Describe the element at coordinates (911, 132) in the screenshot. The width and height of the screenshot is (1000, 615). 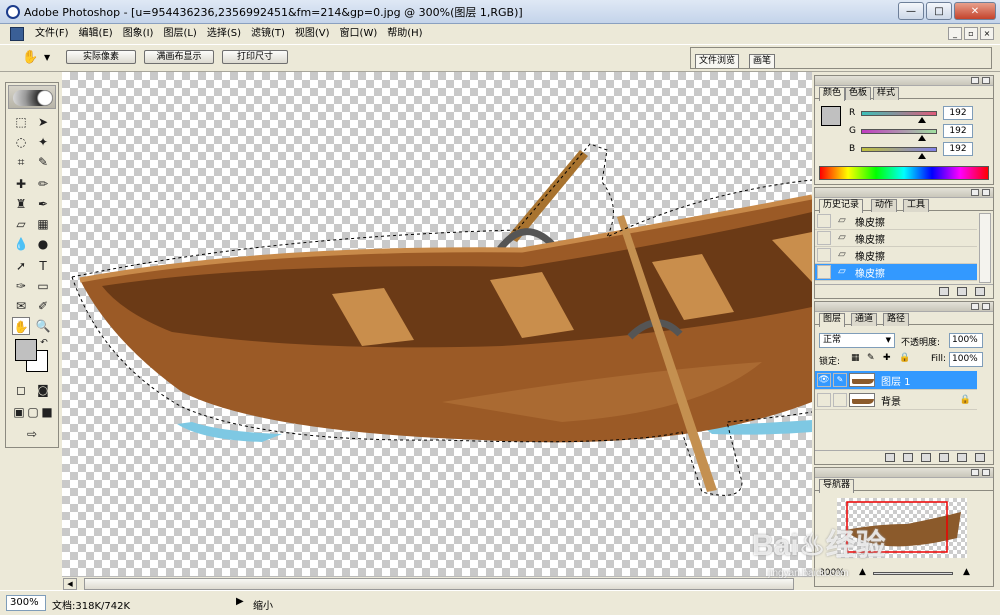
I see `green-slider: G 192` at that location.